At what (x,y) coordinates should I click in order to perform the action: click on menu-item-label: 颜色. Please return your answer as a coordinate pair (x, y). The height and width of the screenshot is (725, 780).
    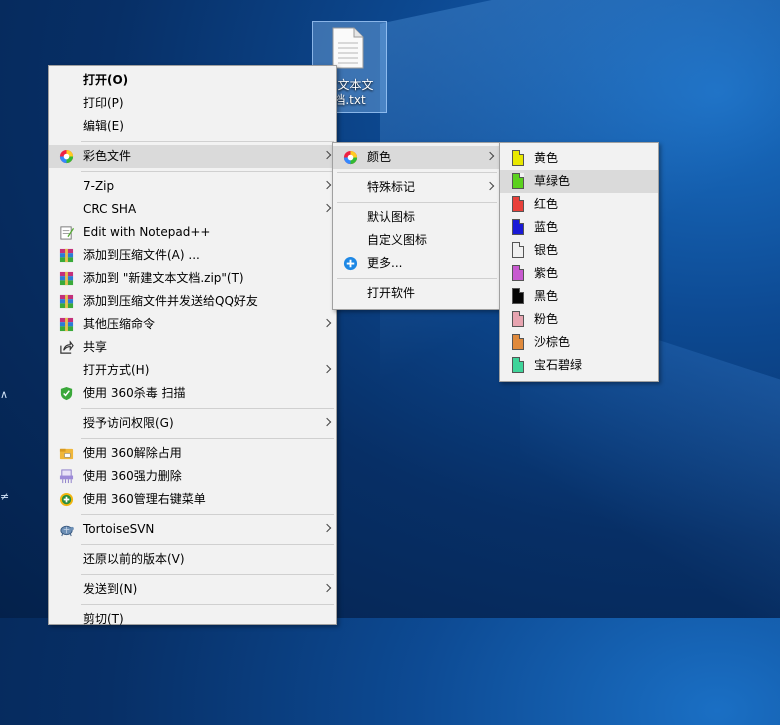
    Looking at the image, I should click on (379, 157).